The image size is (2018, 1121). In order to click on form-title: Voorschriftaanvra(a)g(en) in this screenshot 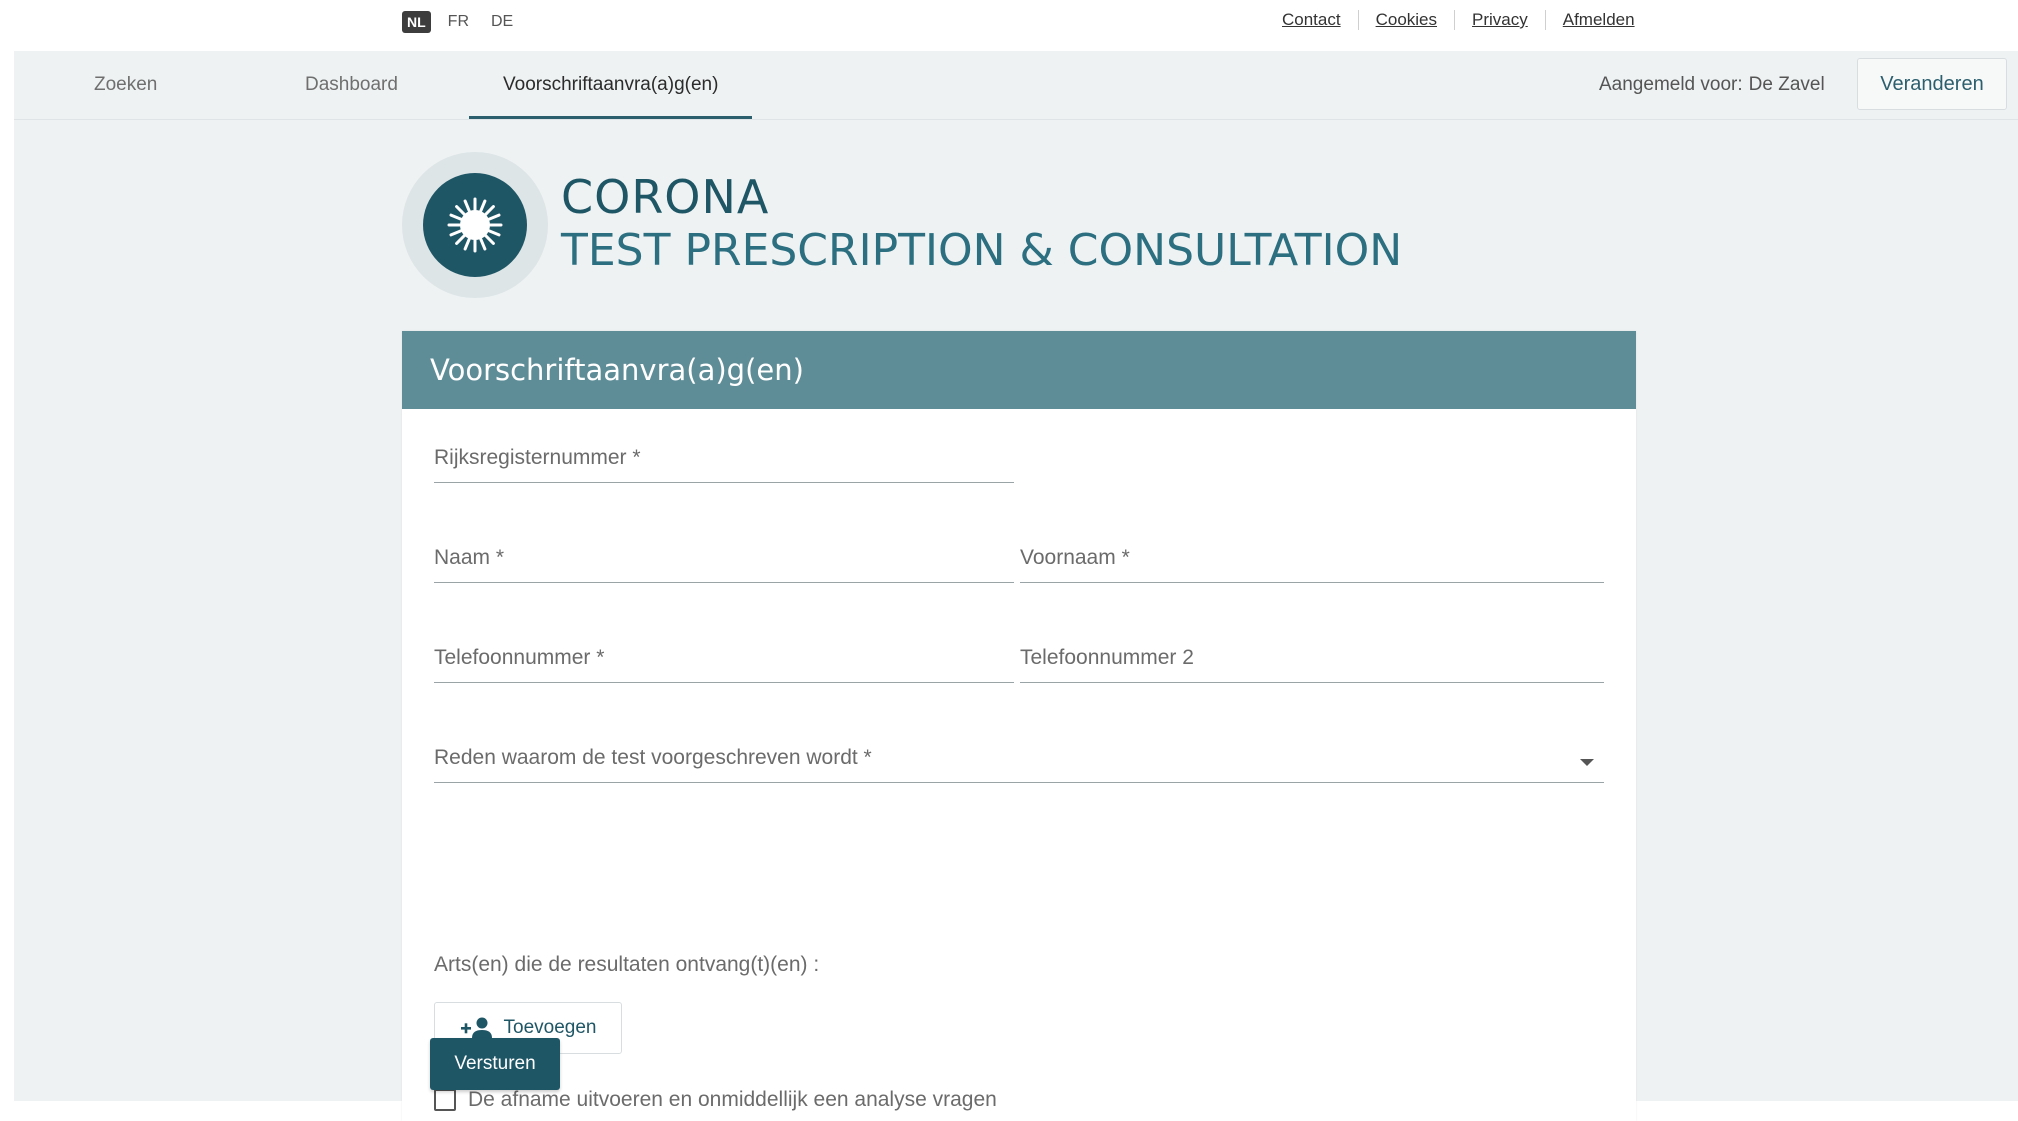, I will do `click(1019, 370)`.